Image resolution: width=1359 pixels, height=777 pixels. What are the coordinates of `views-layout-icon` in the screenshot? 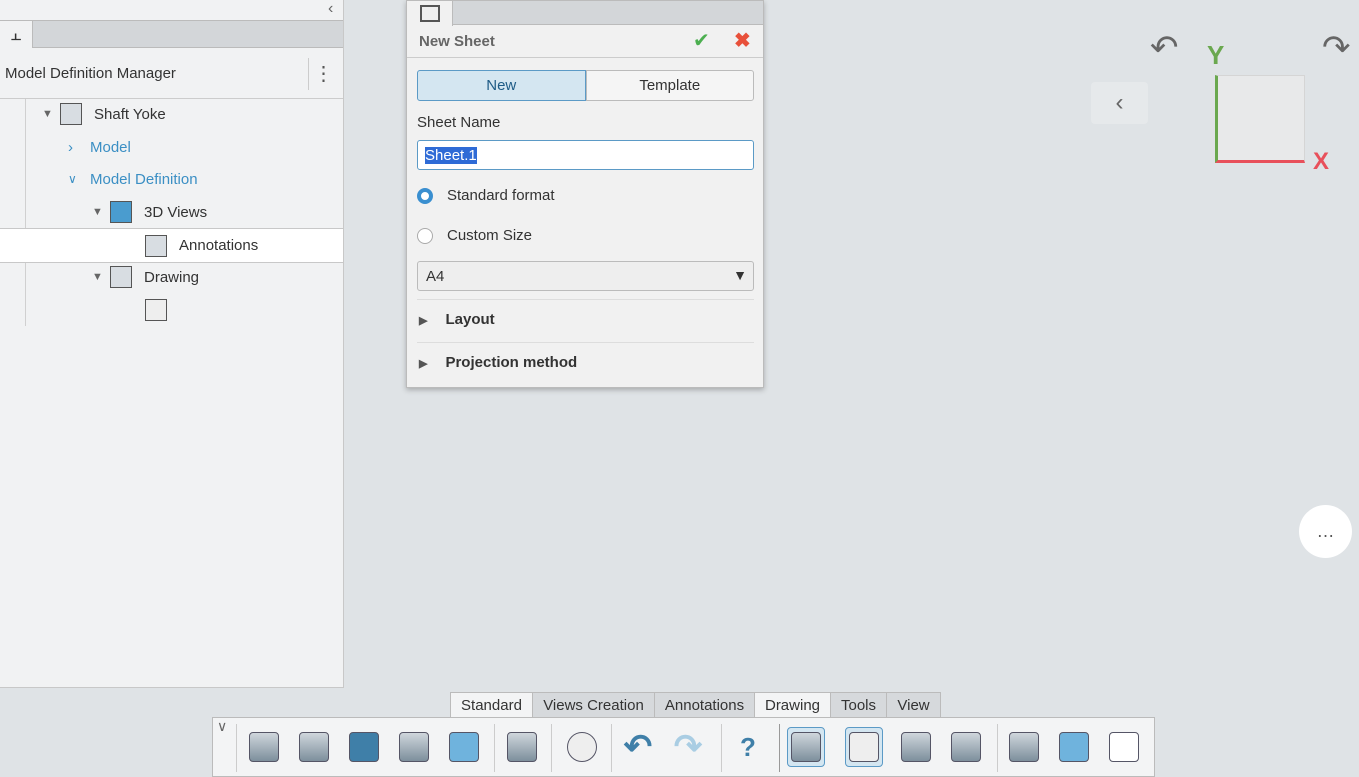 It's located at (1124, 747).